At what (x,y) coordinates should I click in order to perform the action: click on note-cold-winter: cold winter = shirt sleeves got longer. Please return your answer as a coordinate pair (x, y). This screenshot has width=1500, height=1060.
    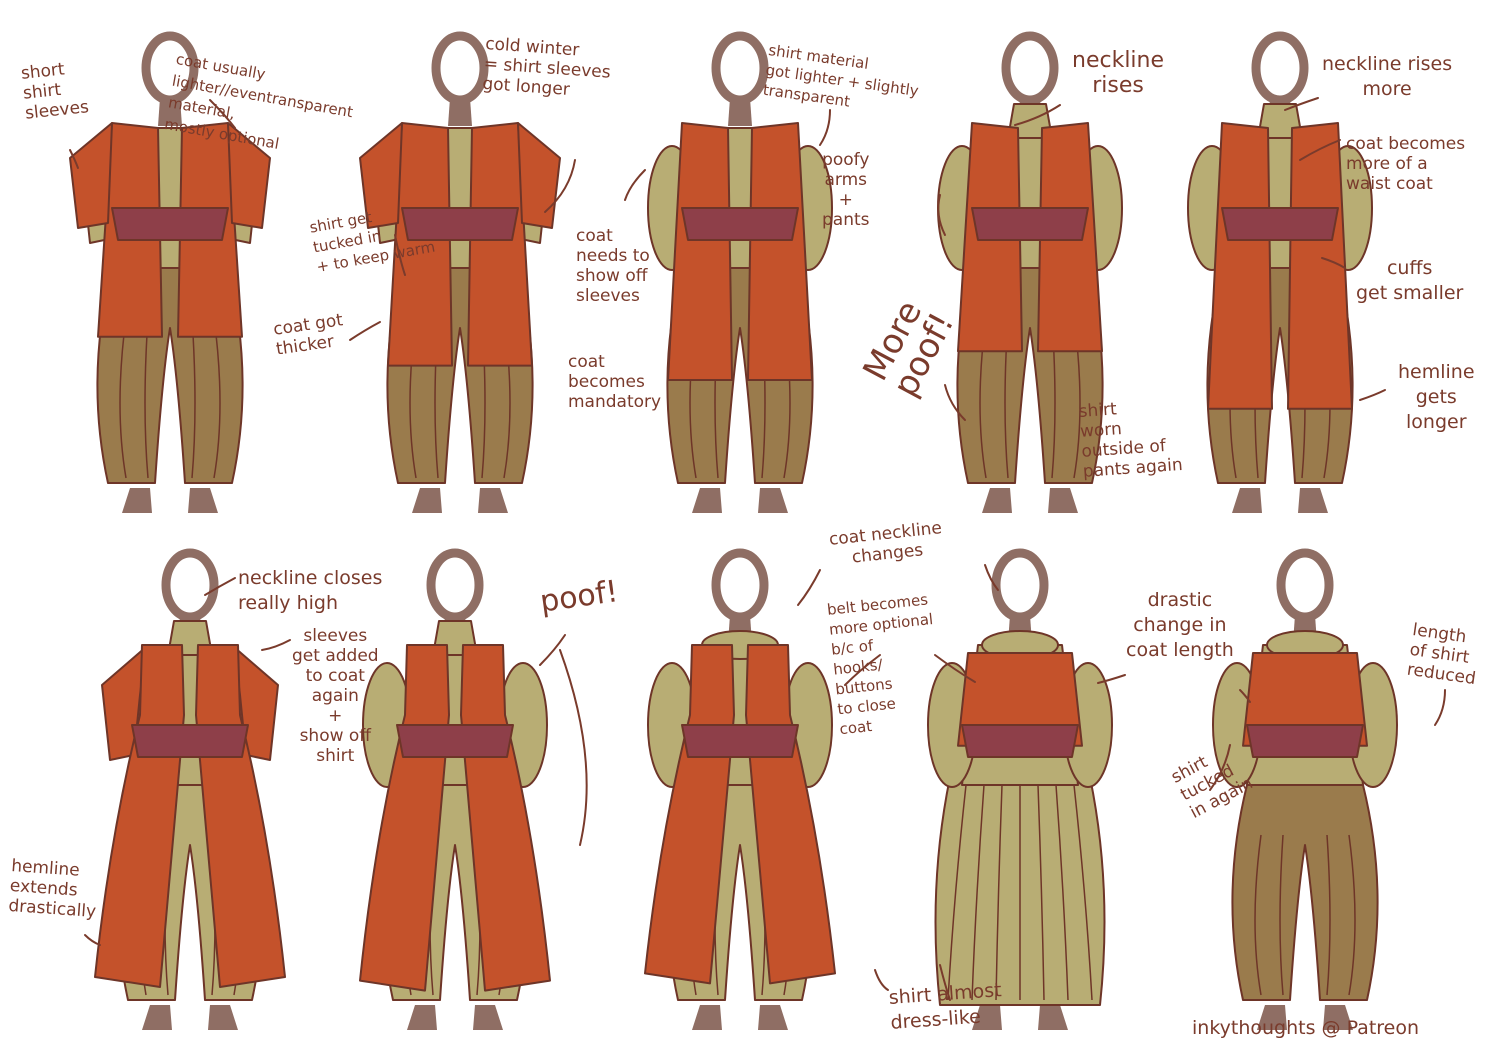
    Looking at the image, I should click on (546, 67).